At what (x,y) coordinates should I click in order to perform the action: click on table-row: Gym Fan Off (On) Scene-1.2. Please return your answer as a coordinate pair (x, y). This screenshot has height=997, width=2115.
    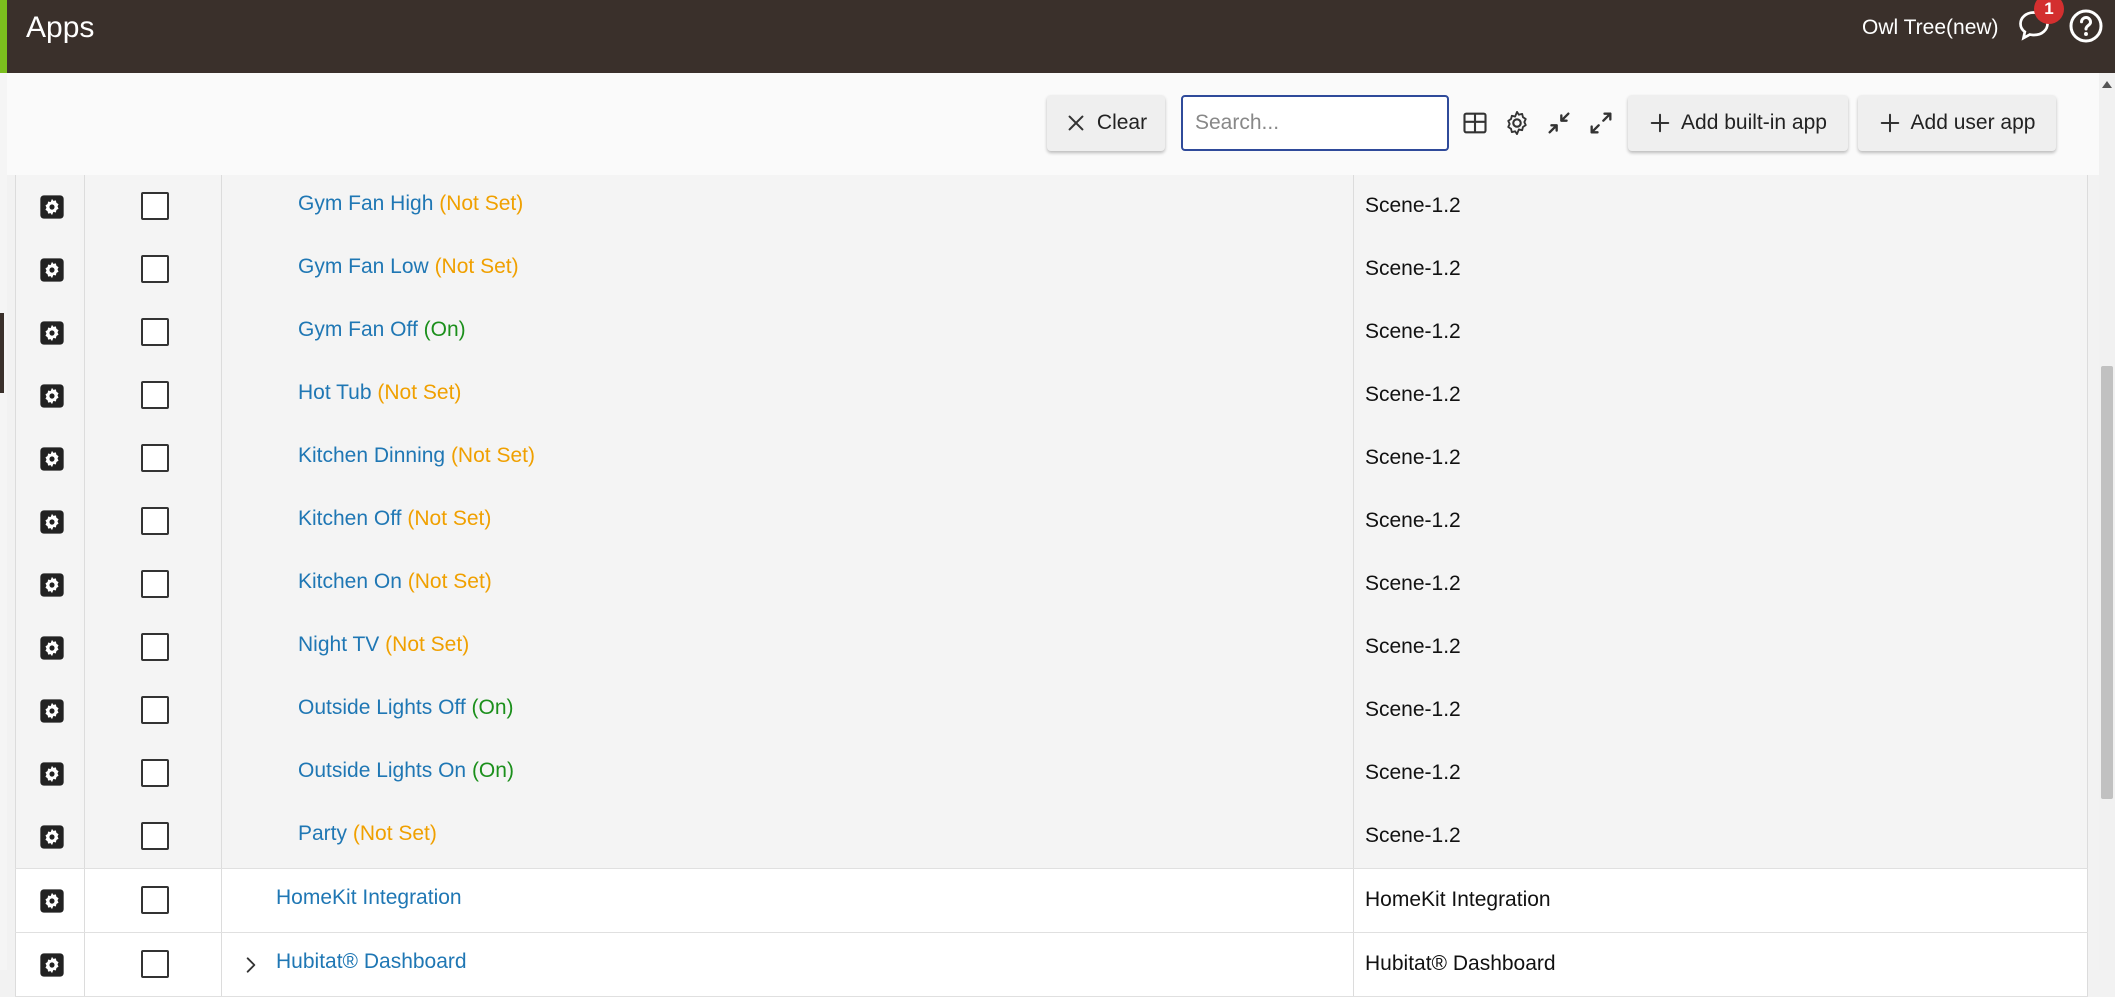
    Looking at the image, I should click on (1051, 332).